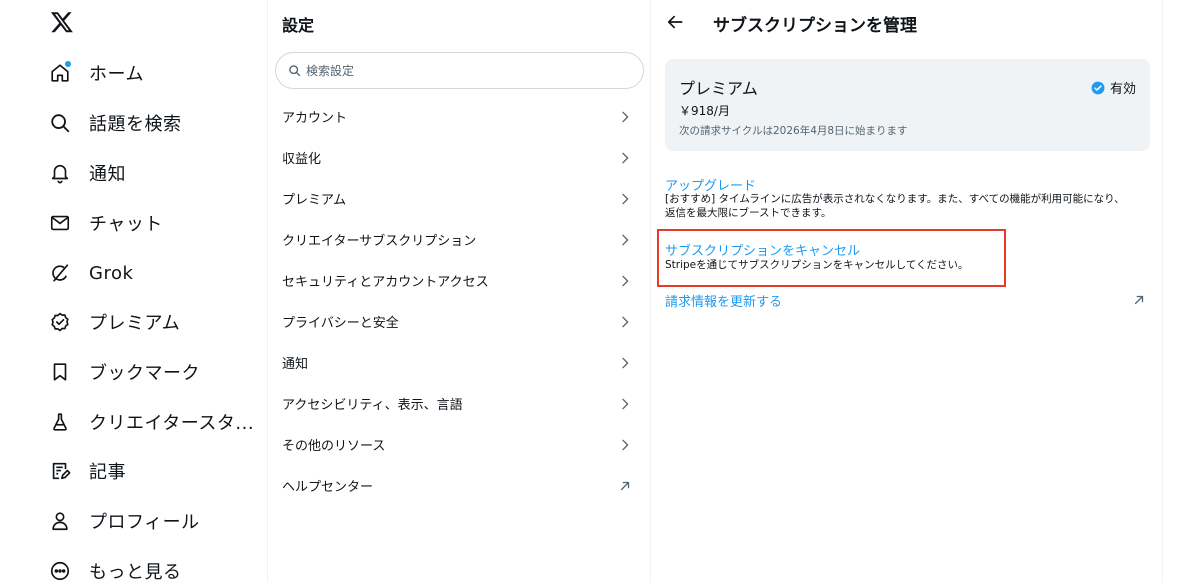 The image size is (1200, 582). I want to click on page-title: サブスクリプションを管理, so click(815, 26).